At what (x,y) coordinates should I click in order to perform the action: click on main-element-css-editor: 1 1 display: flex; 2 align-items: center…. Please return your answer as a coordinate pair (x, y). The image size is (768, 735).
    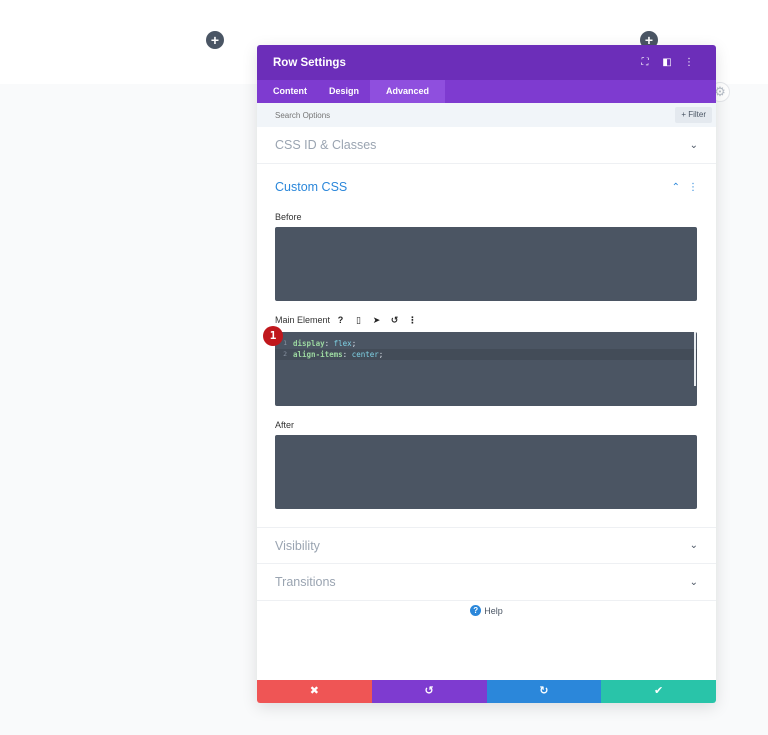
    Looking at the image, I should click on (480, 366).